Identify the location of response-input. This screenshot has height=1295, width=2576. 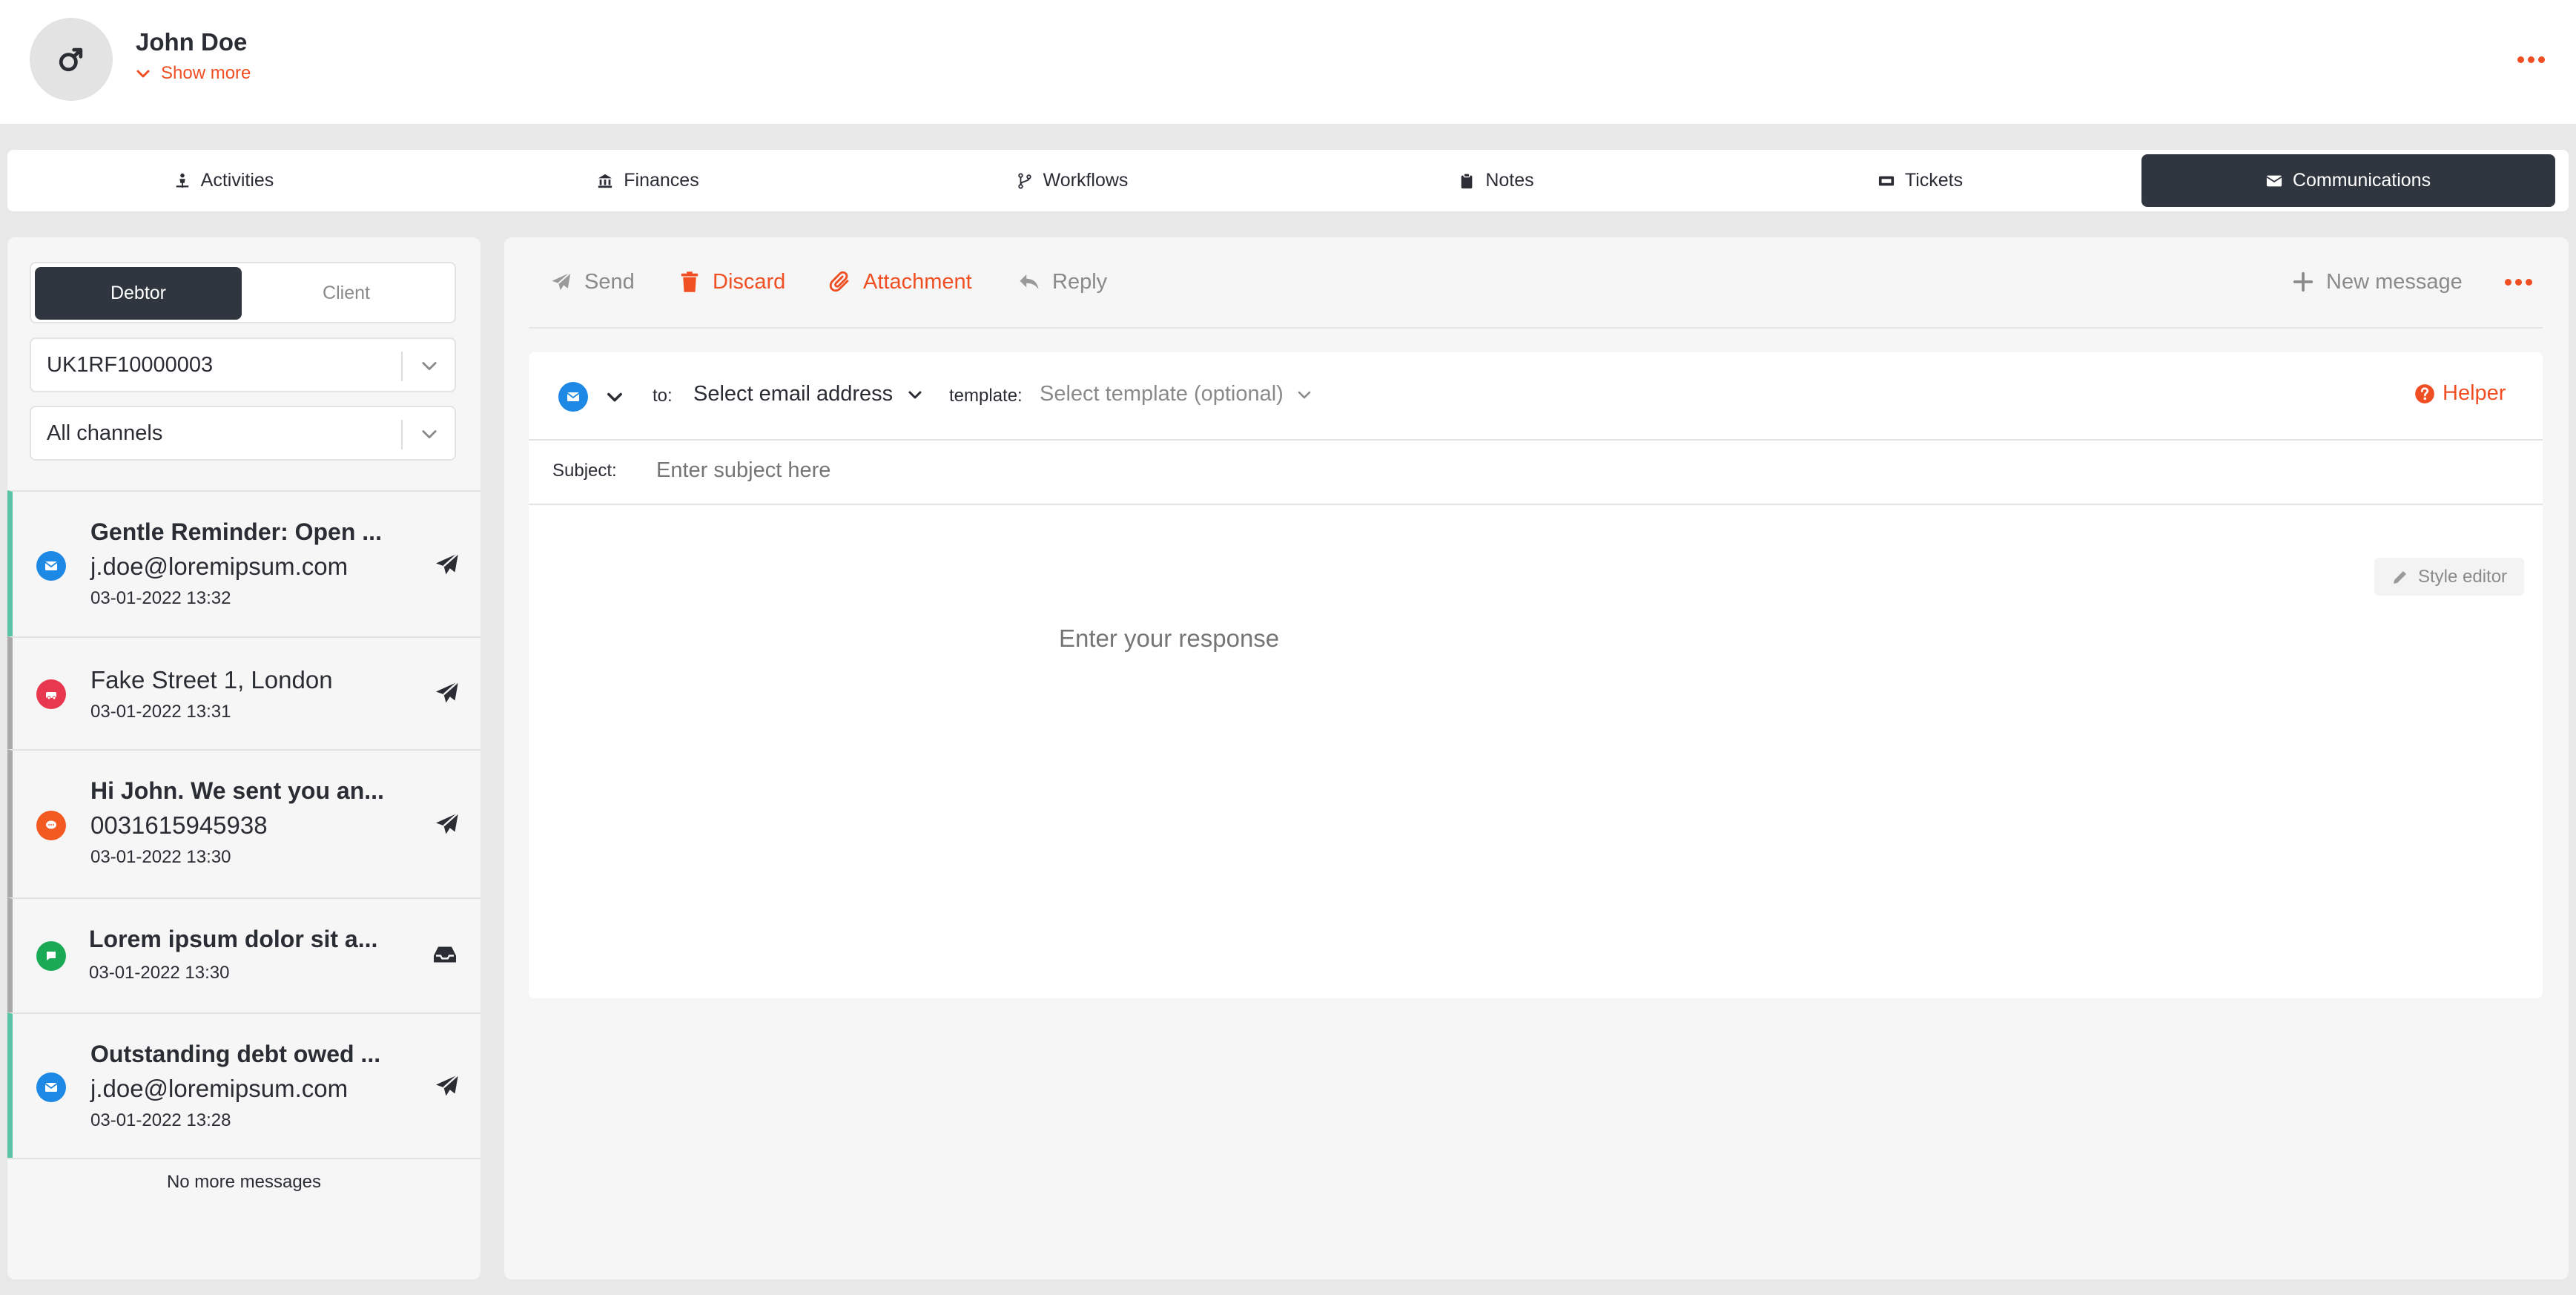
(1318, 639).